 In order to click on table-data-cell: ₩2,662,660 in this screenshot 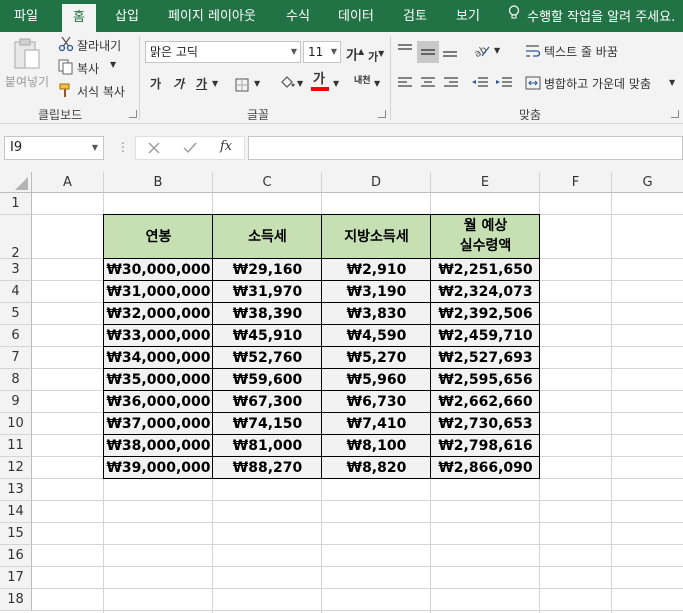, I will do `click(485, 402)`.